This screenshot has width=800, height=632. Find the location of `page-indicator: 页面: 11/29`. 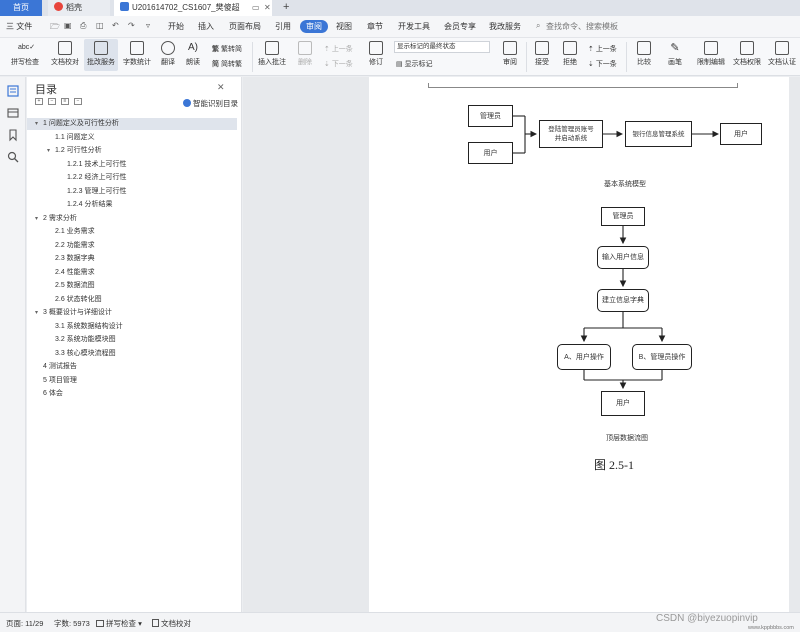

page-indicator: 页面: 11/29 is located at coordinates (24, 623).